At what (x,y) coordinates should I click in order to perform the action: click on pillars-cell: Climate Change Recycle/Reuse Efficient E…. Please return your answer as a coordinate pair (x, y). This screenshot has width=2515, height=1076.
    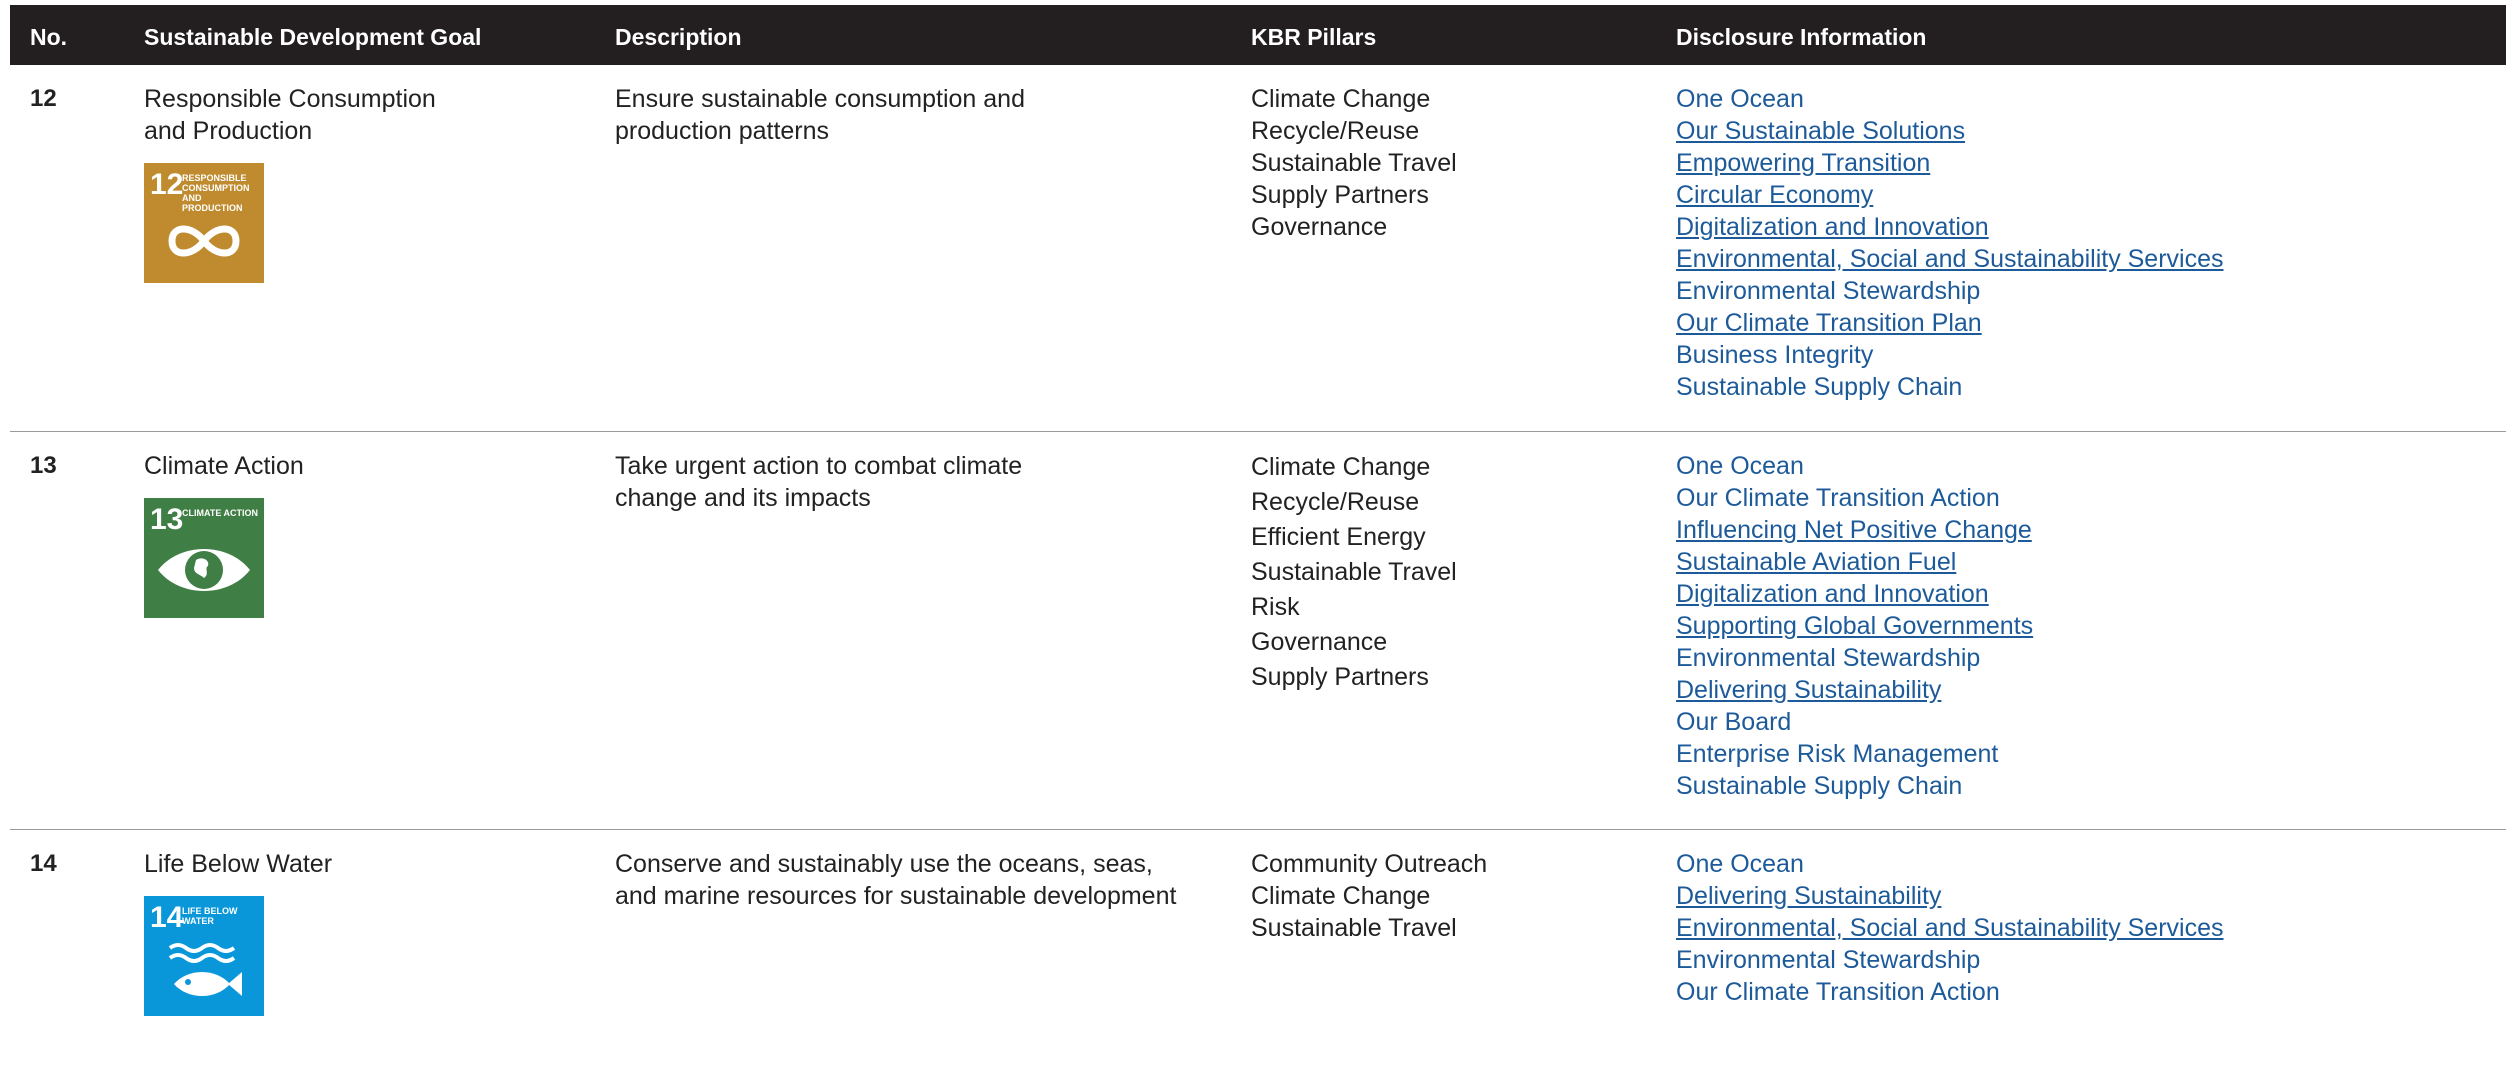
    Looking at the image, I should click on (1354, 572).